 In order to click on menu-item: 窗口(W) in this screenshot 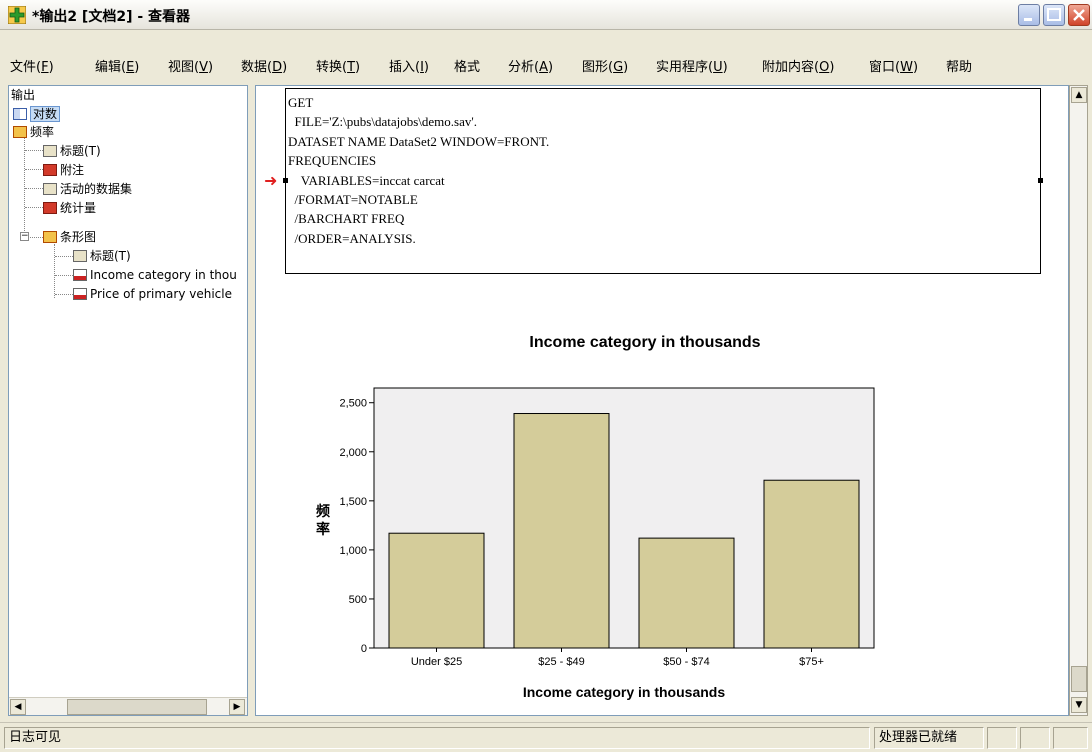, I will do `click(893, 65)`.